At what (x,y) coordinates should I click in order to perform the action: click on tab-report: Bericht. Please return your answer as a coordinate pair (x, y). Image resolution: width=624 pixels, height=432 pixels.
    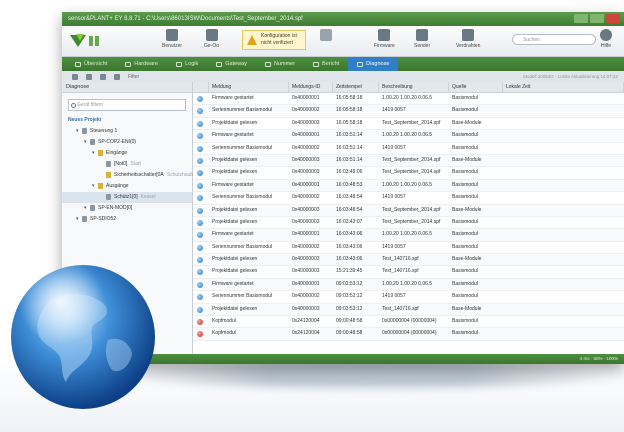
    Looking at the image, I should click on (326, 64).